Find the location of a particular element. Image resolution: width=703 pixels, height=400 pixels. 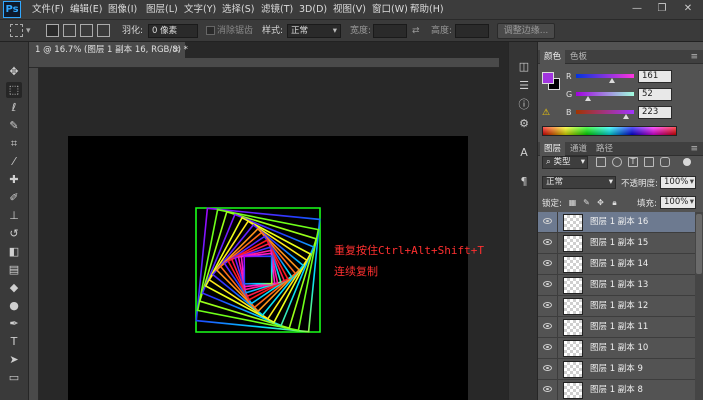

foreground-color-swatch is located at coordinates (548, 78).